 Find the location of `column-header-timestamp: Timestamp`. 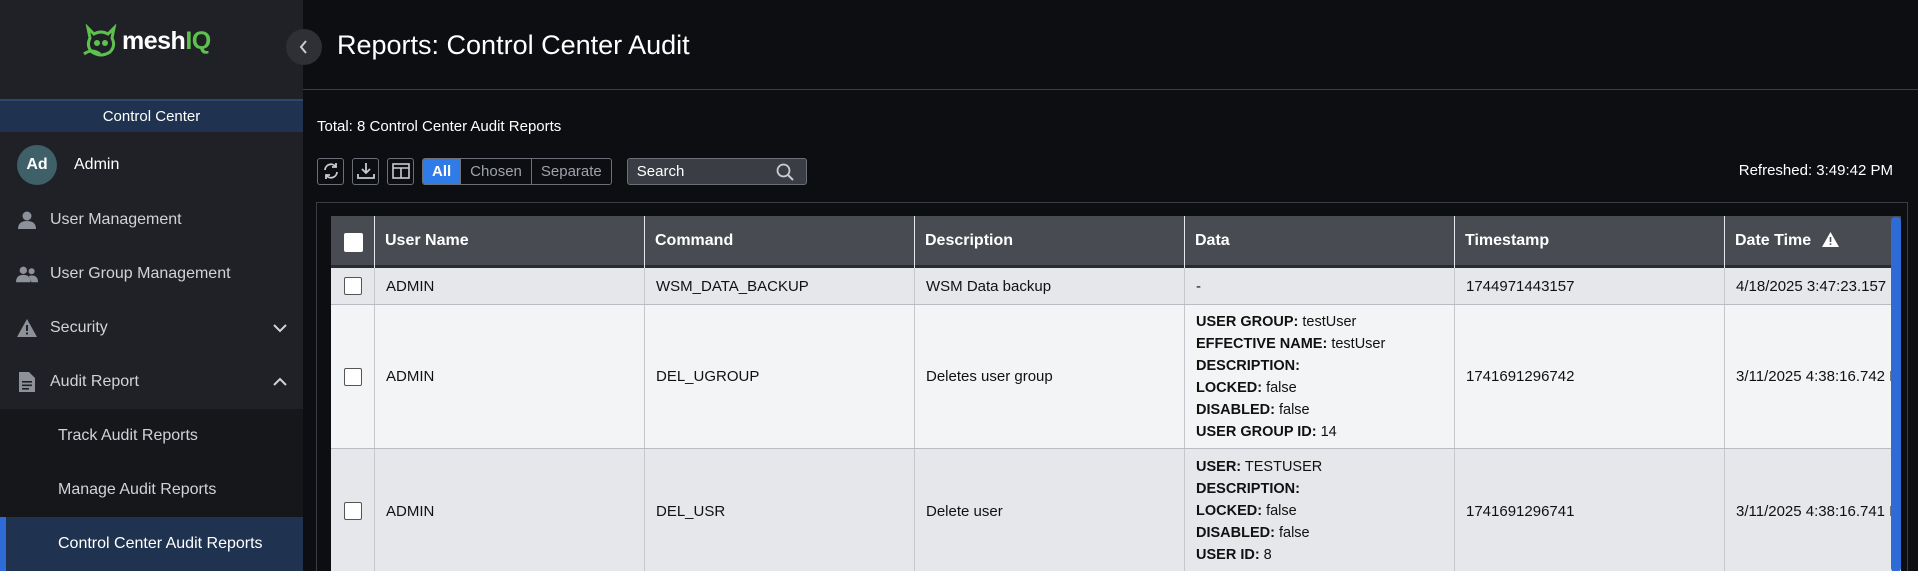

column-header-timestamp: Timestamp is located at coordinates (1590, 242).